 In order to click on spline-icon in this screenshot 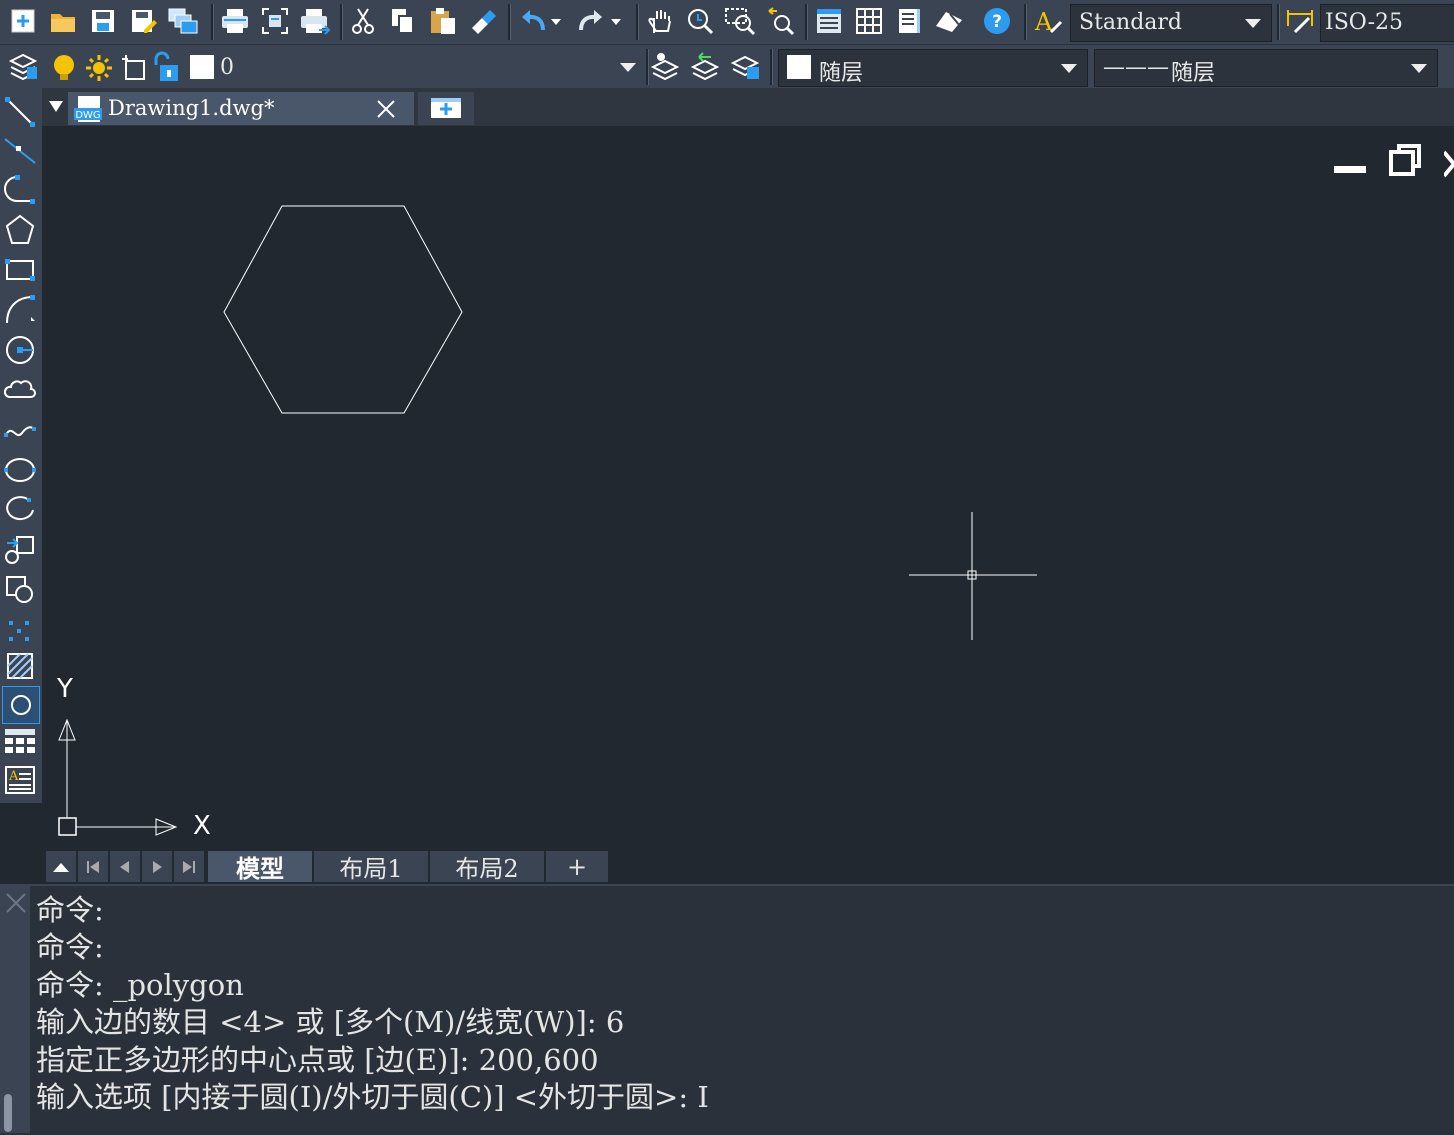, I will do `click(20, 430)`.